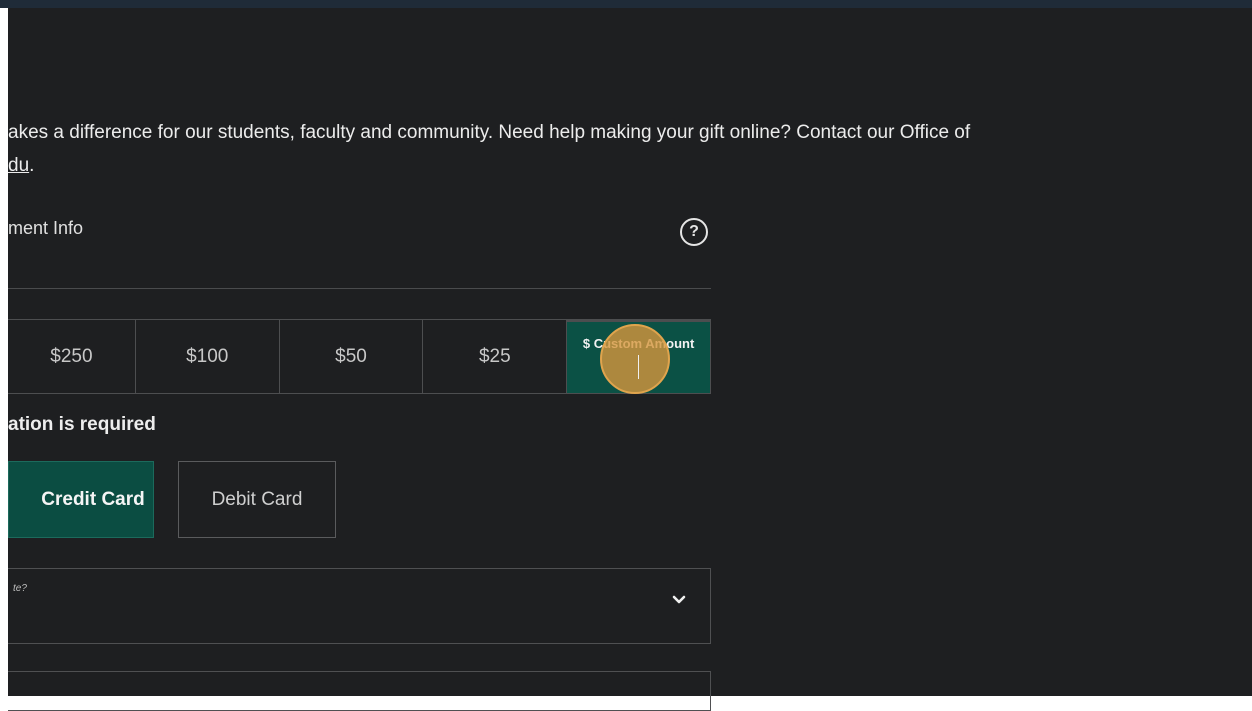 This screenshot has height=711, width=1252. What do you see at coordinates (4, 352) in the screenshot?
I see `left-edge` at bounding box center [4, 352].